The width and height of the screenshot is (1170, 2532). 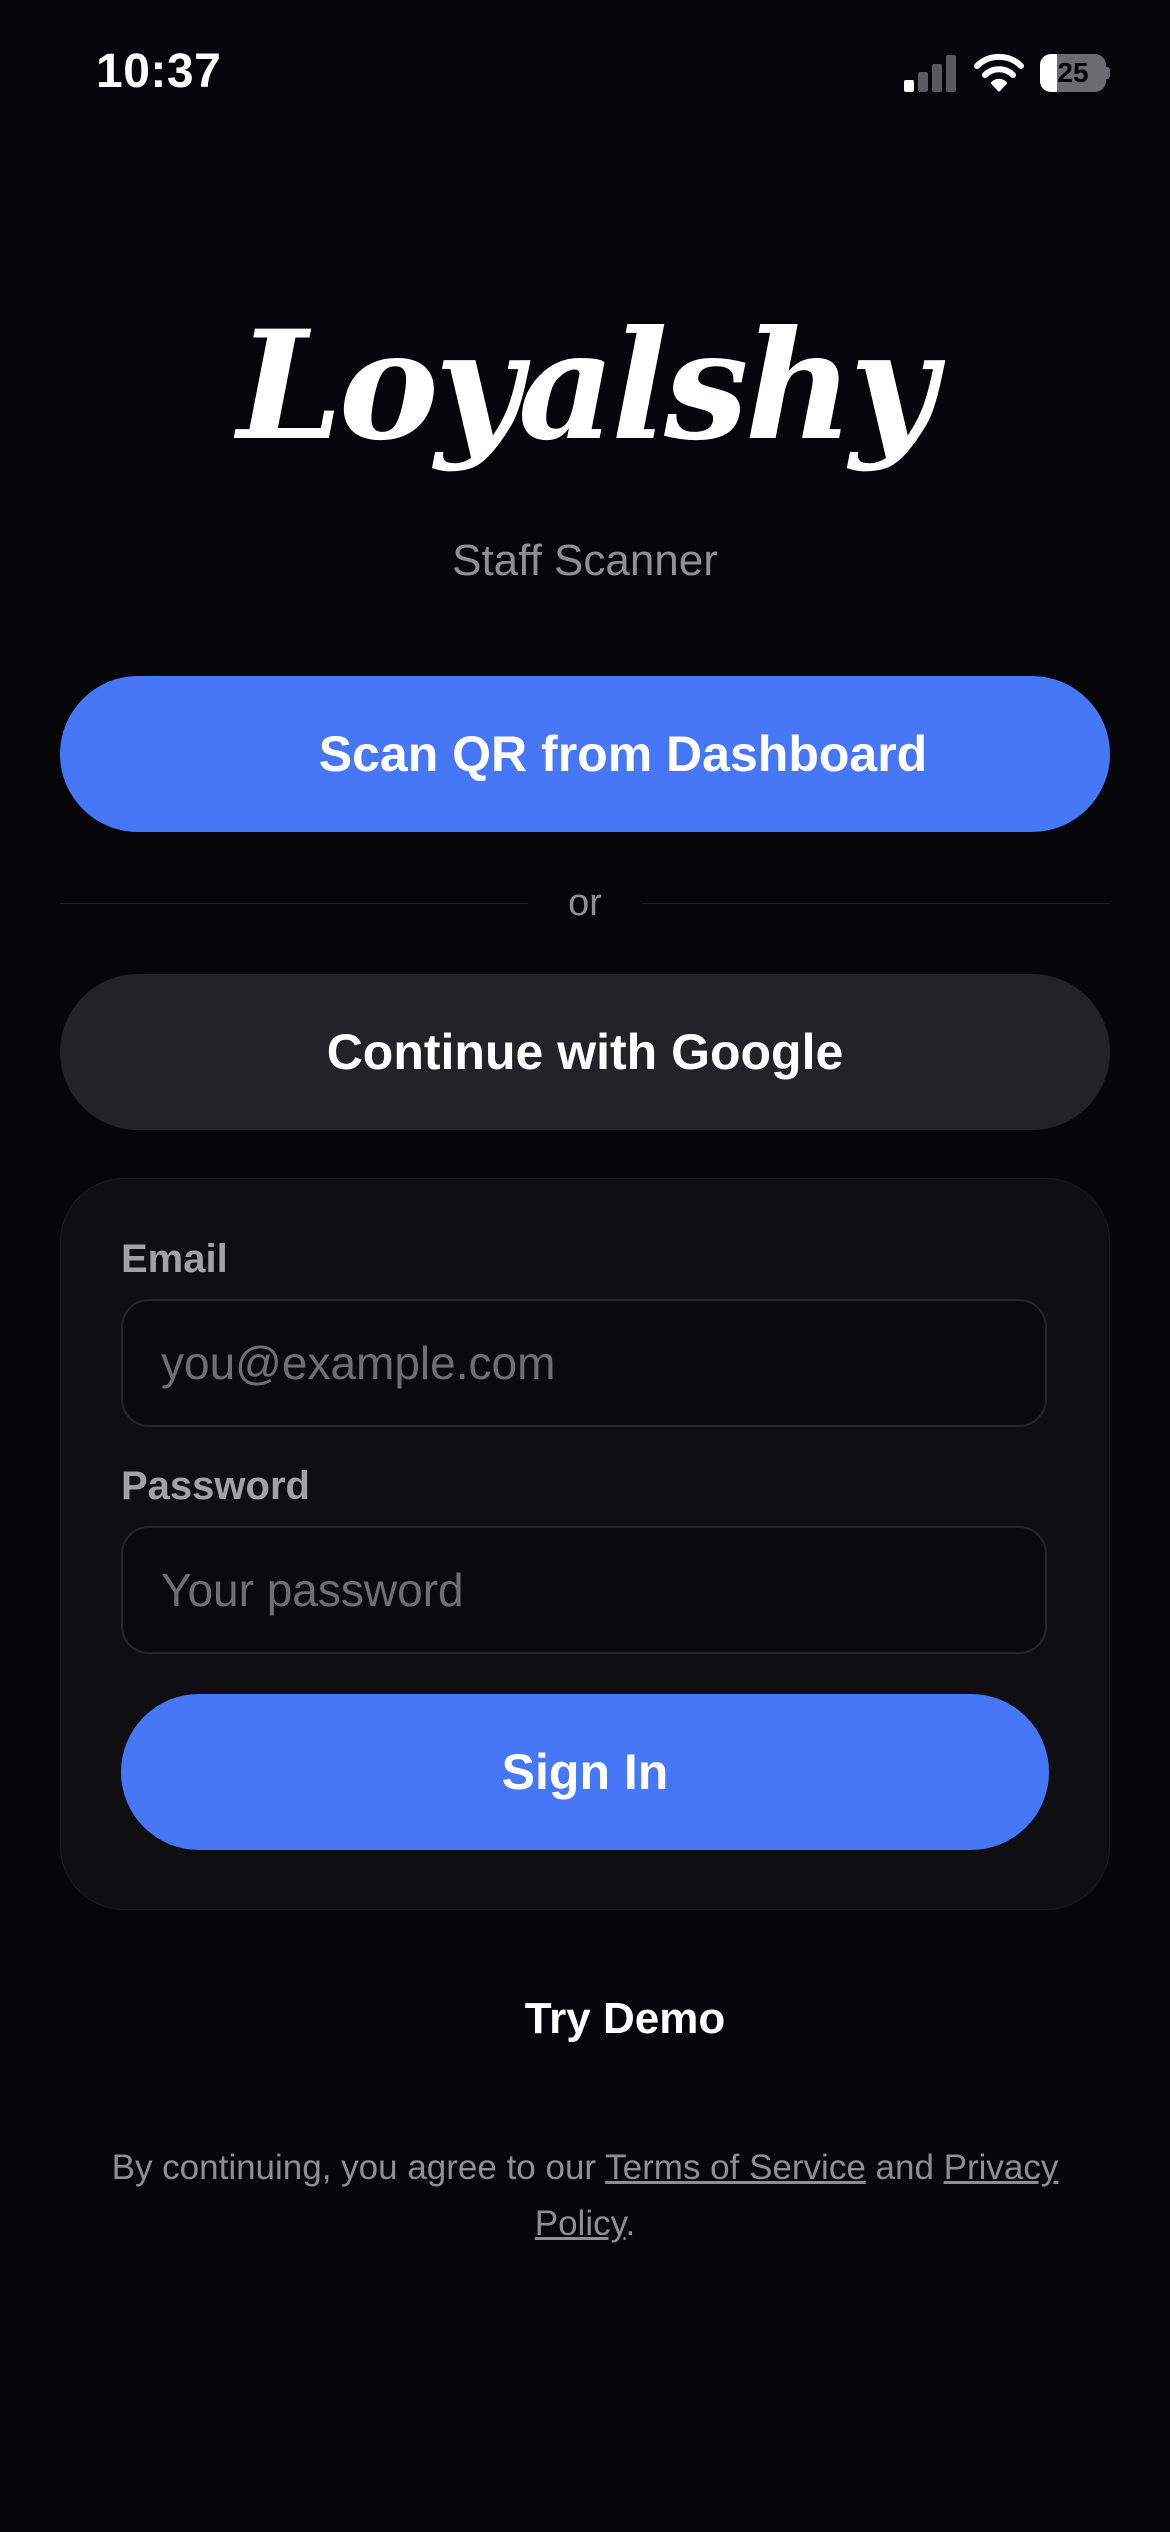 What do you see at coordinates (174, 1259) in the screenshot?
I see `email-label: Email` at bounding box center [174, 1259].